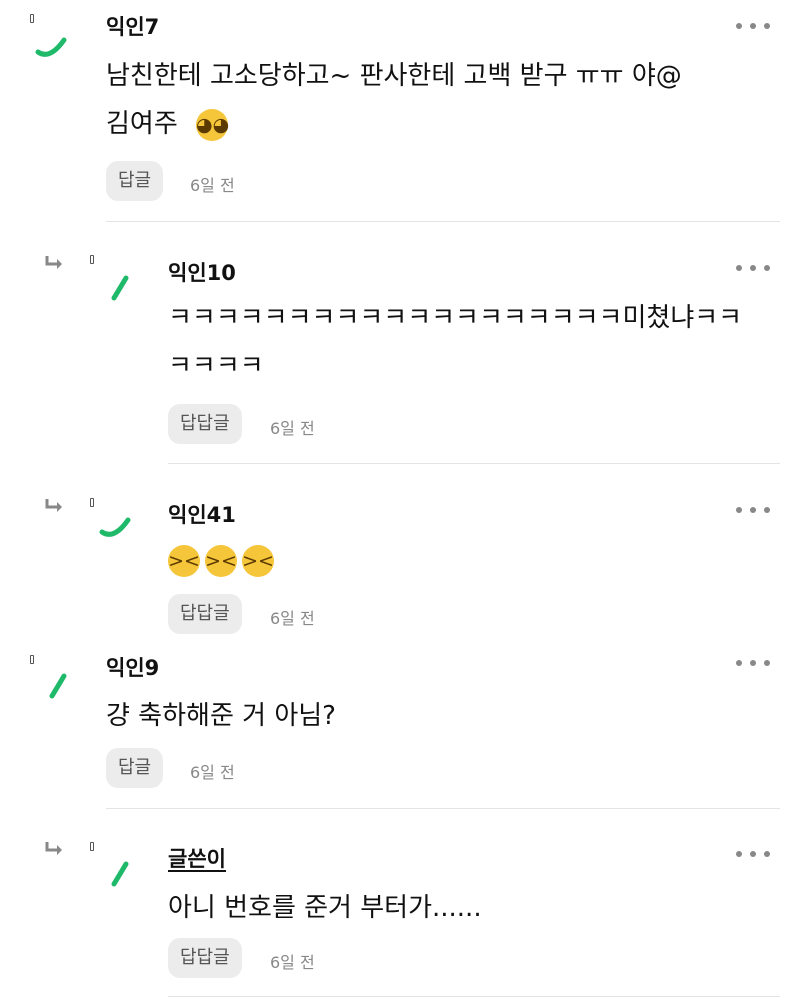 The width and height of the screenshot is (800, 1000). I want to click on comment-text: ㅋㅋㅋㅋㅋㅋㅋㅋㅋㅋㅋㅋㅋㅋㅋㅋㅋㅋㅋ미쳤냐ㅋㅋ ㅋㅋㅋㅋ, so click(478, 342).